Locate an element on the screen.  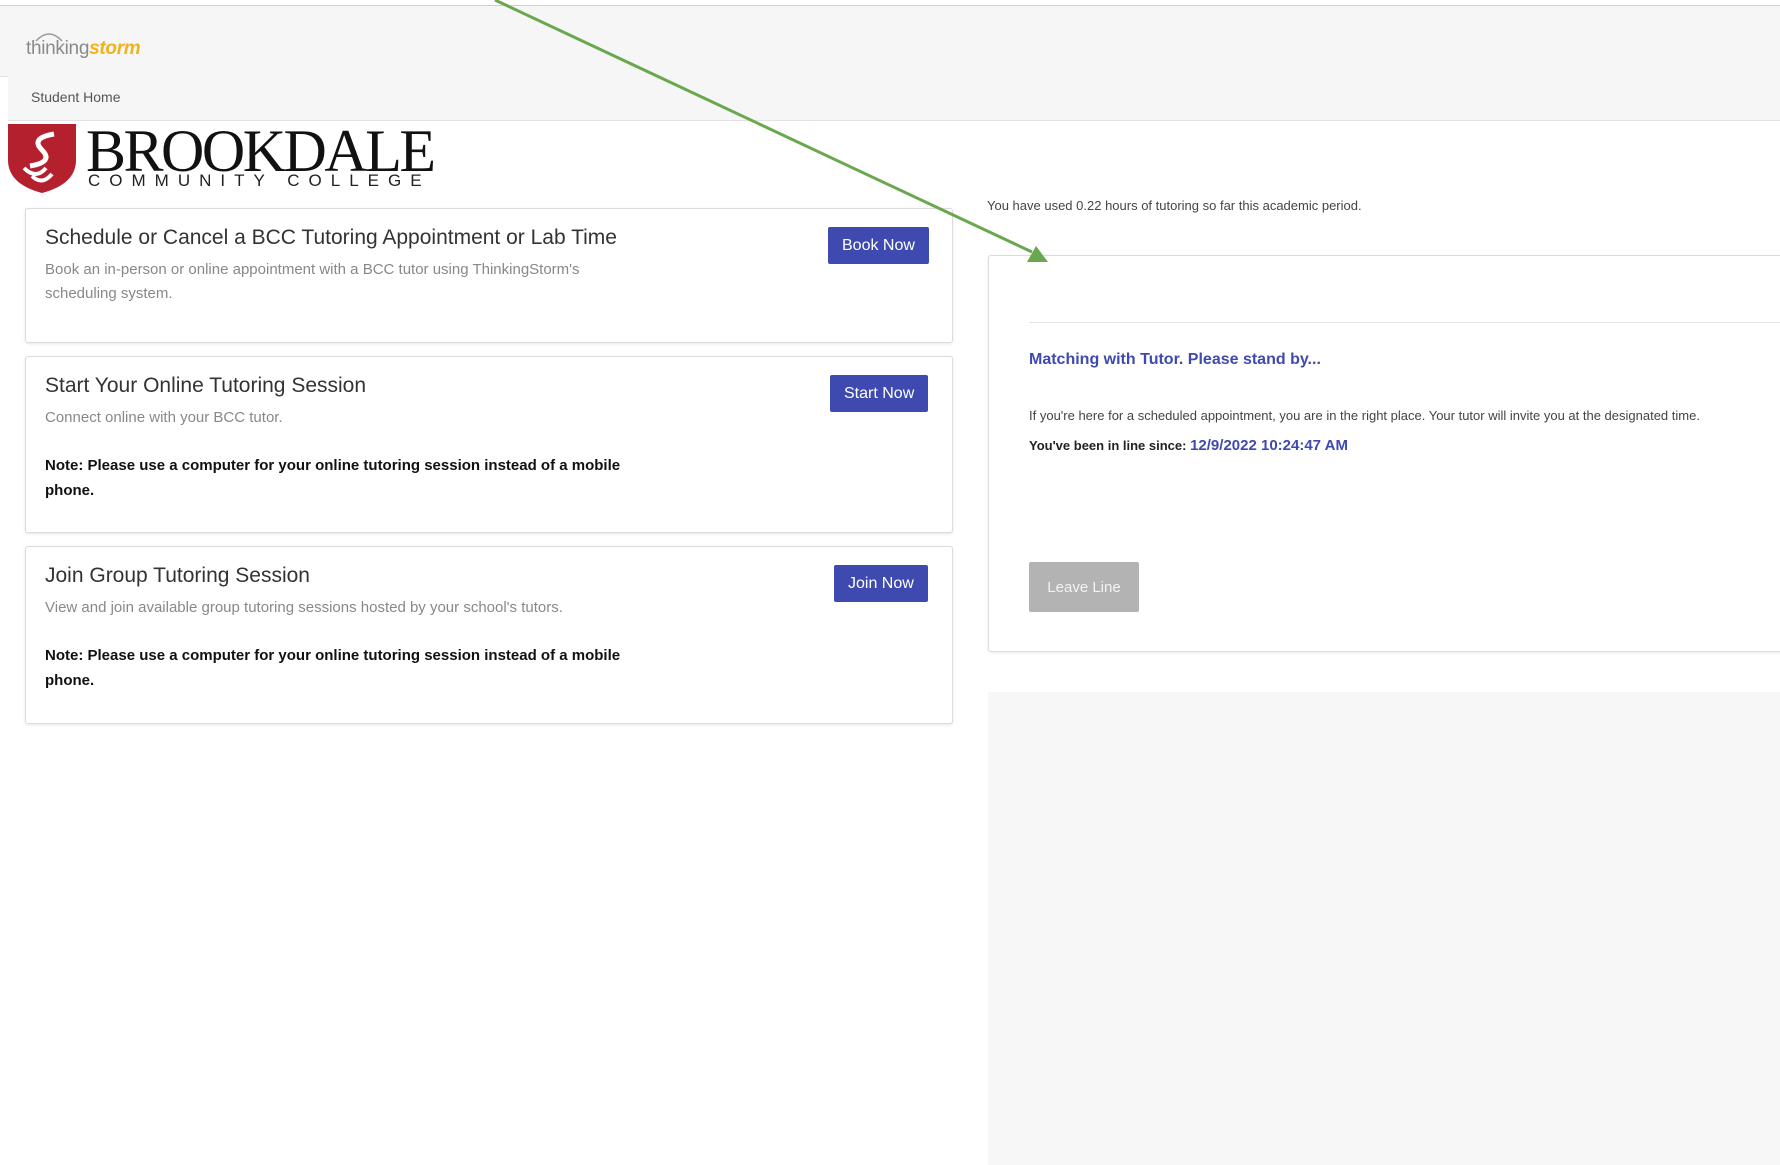
card-title: Join Group Tutoring Session is located at coordinates (177, 575).